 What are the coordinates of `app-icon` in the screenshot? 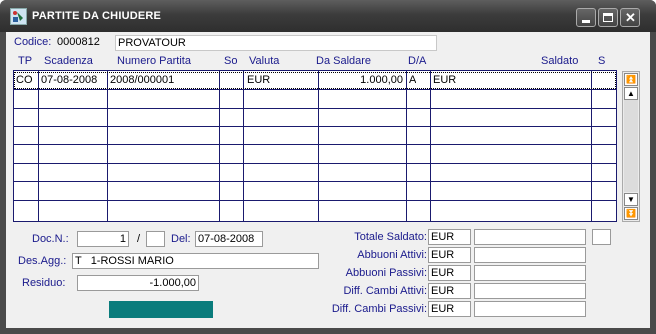 It's located at (18, 16).